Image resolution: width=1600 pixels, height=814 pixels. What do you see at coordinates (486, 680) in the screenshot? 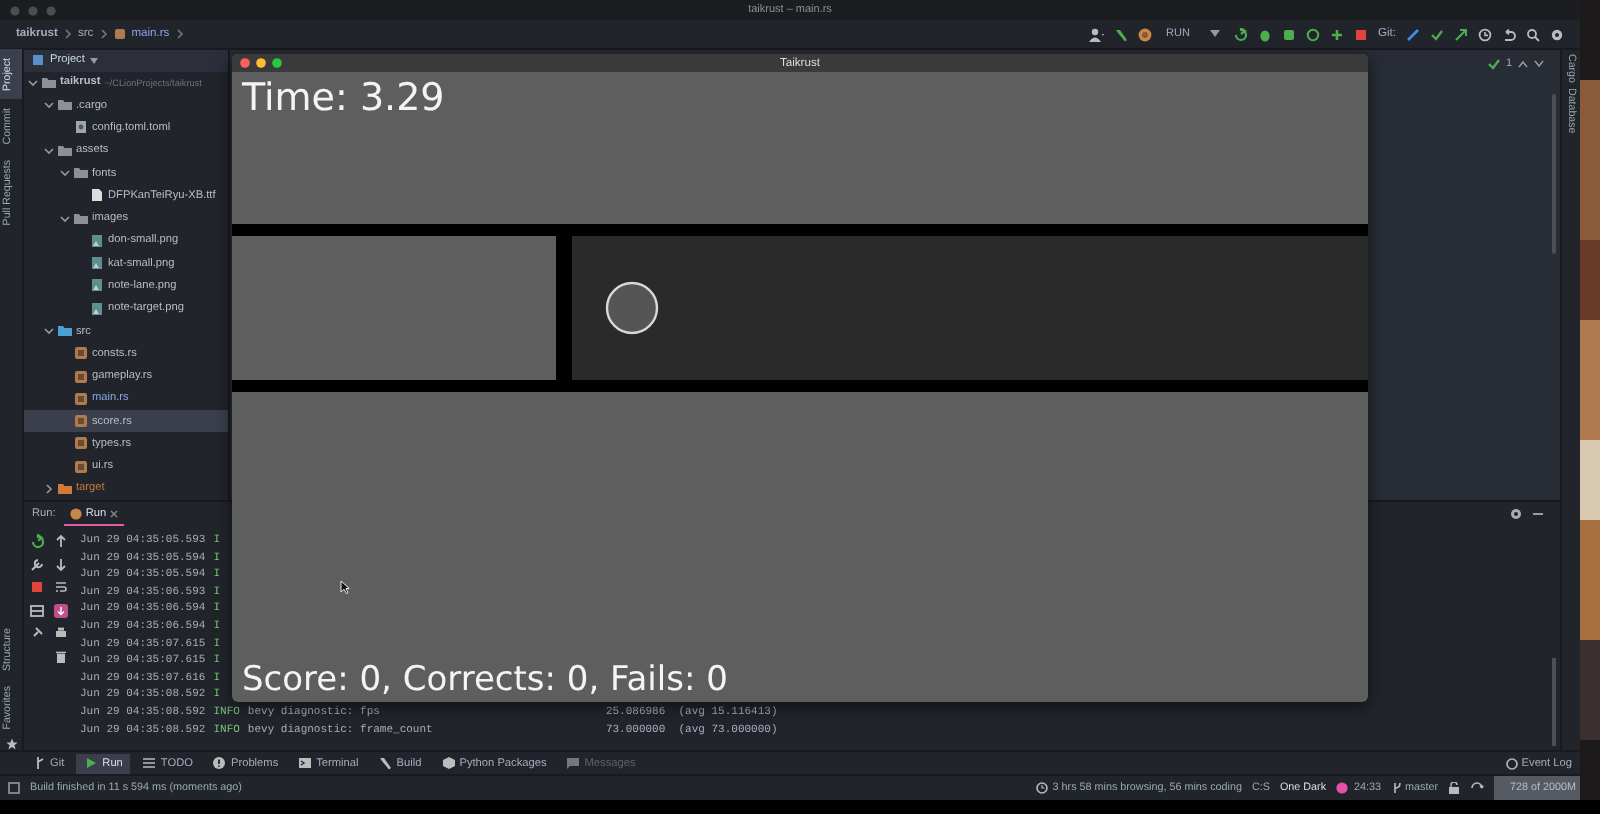
I see `score-text: Score: 0, Corrects: 0, Fails: 0` at bounding box center [486, 680].